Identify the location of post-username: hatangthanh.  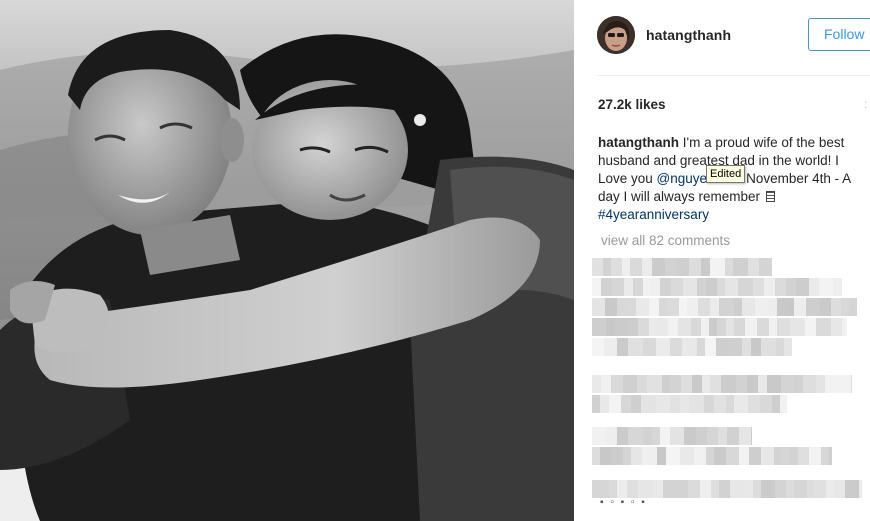
(688, 35).